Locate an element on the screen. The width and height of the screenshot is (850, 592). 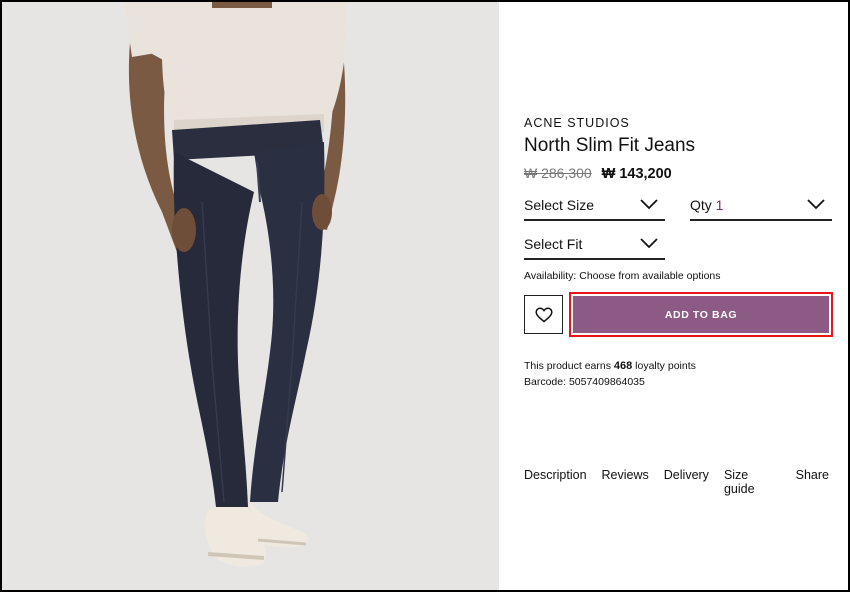
original-price: ₩ 286,300 is located at coordinates (558, 173).